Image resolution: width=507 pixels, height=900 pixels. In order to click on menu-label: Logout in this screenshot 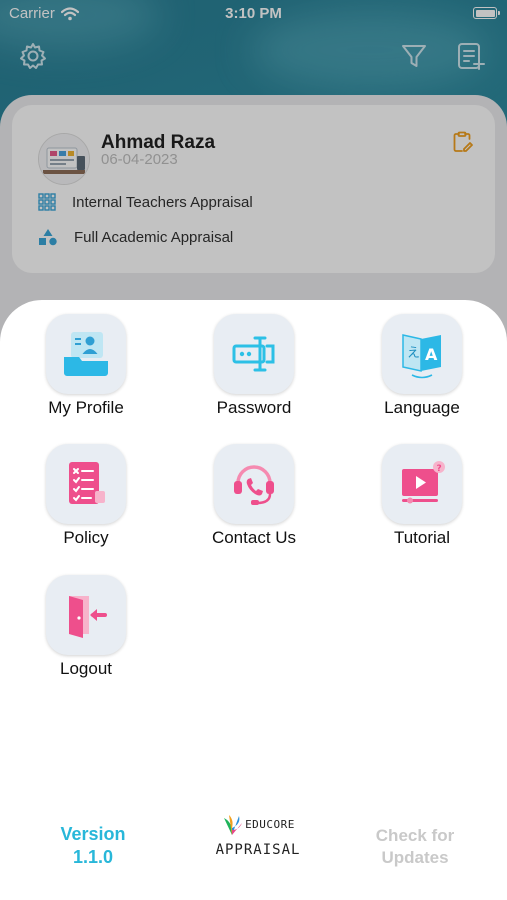, I will do `click(86, 668)`.